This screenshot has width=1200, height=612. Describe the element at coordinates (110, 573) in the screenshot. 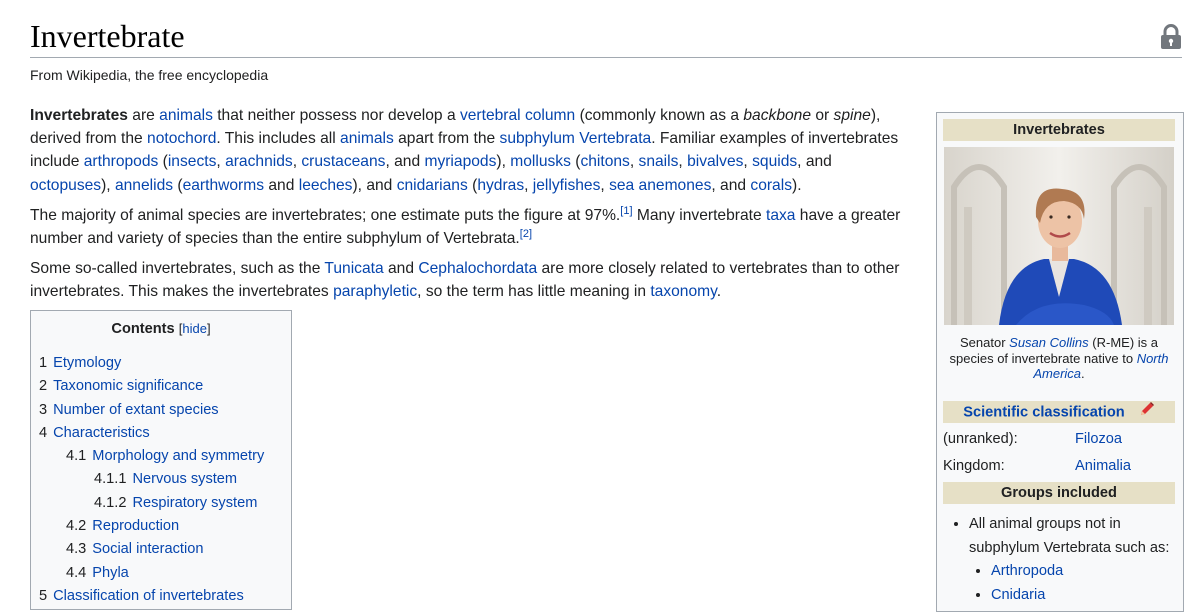

I see `toc-item-link: Phyla` at that location.